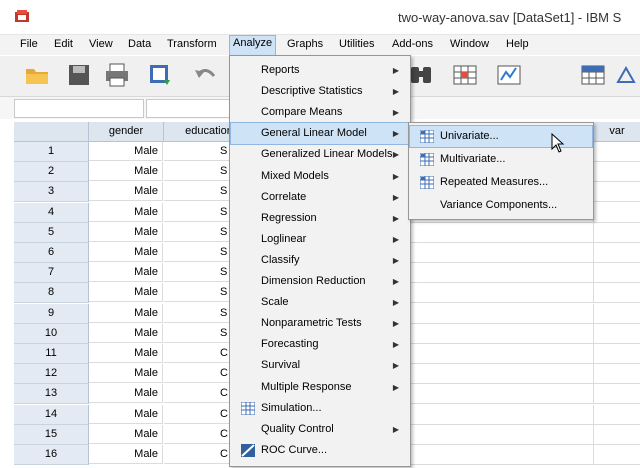 The height and width of the screenshot is (468, 640). Describe the element at coordinates (51, 374) in the screenshot. I see `row-header: 12` at that location.